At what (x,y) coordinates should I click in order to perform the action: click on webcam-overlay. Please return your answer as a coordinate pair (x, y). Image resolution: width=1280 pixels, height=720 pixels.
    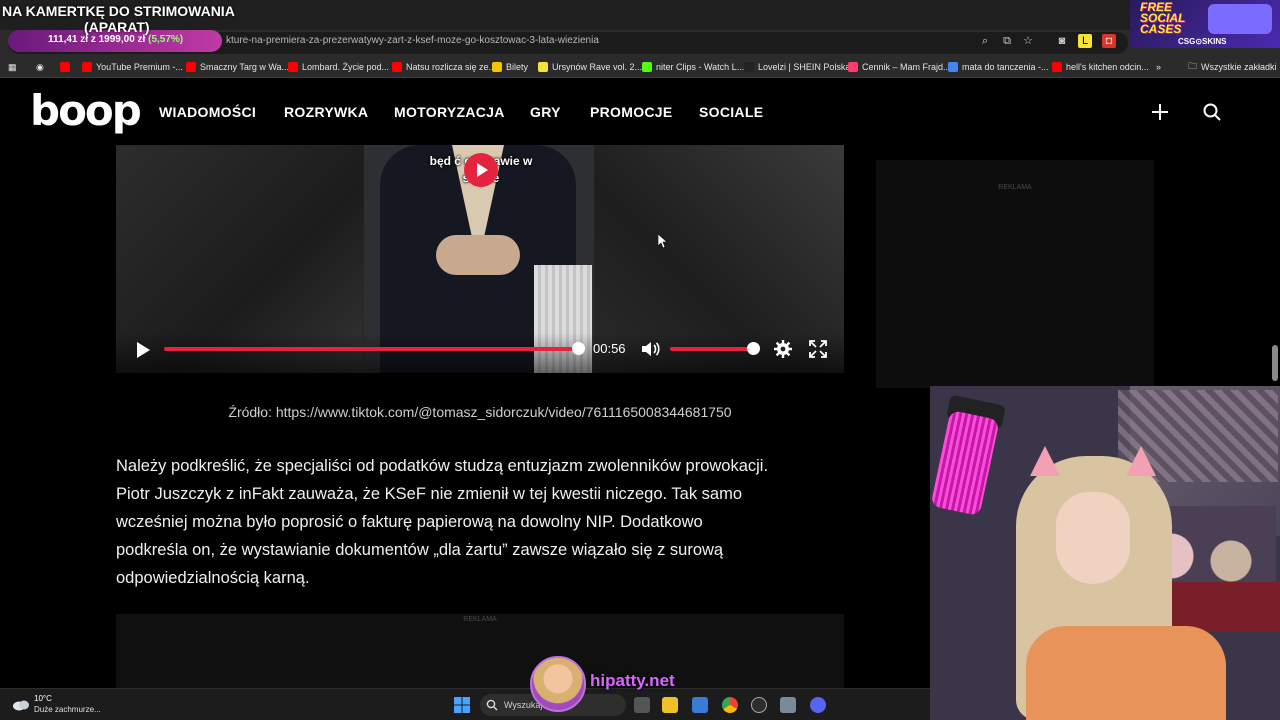
    Looking at the image, I should click on (1105, 553).